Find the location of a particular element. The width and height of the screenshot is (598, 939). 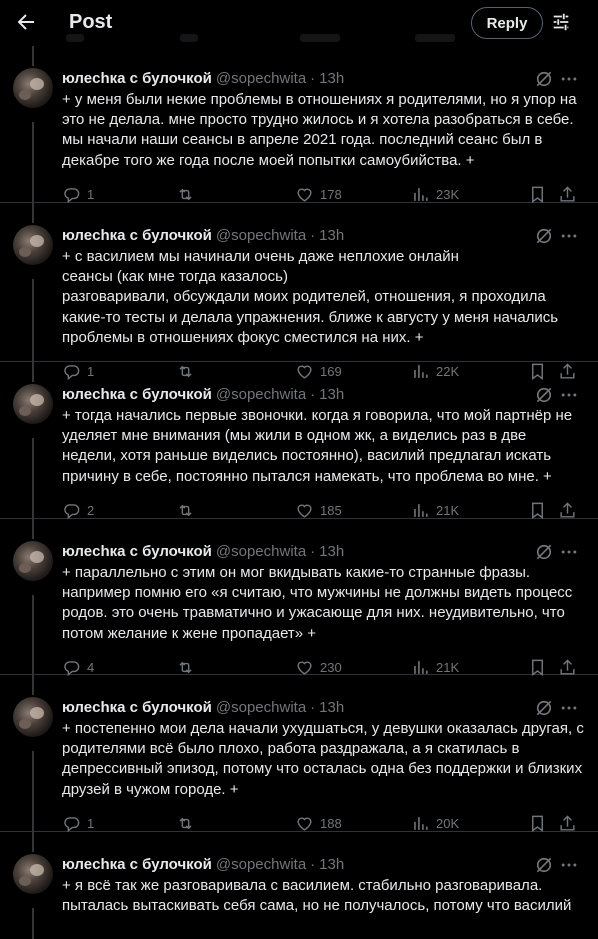

like-action: 178 is located at coordinates (318, 194).